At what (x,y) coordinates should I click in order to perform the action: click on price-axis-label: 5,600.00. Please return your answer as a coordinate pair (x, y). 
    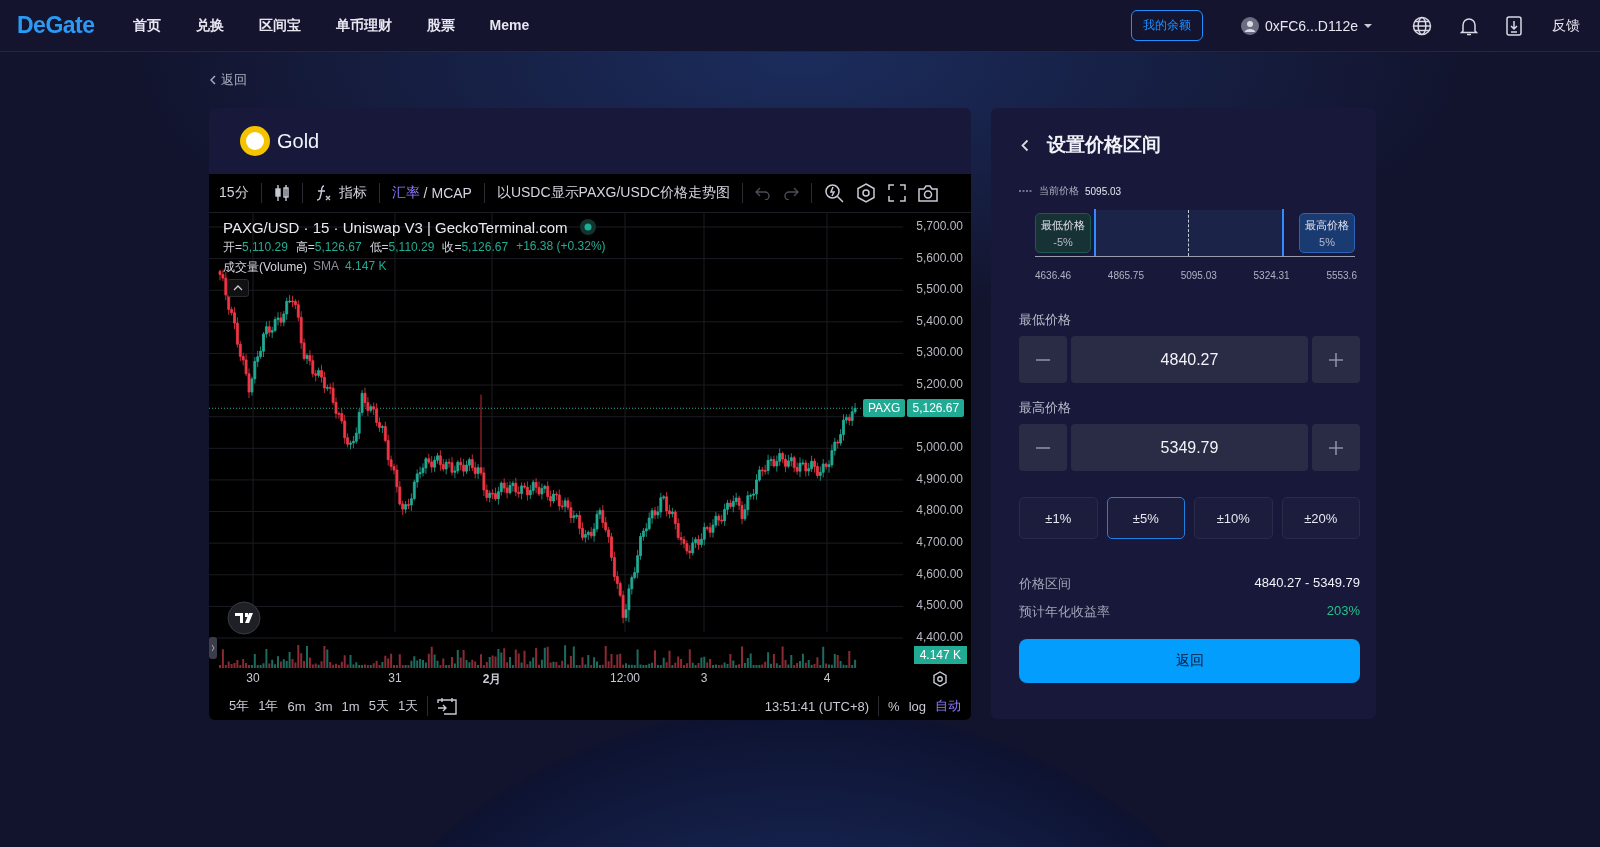
    Looking at the image, I should click on (939, 257).